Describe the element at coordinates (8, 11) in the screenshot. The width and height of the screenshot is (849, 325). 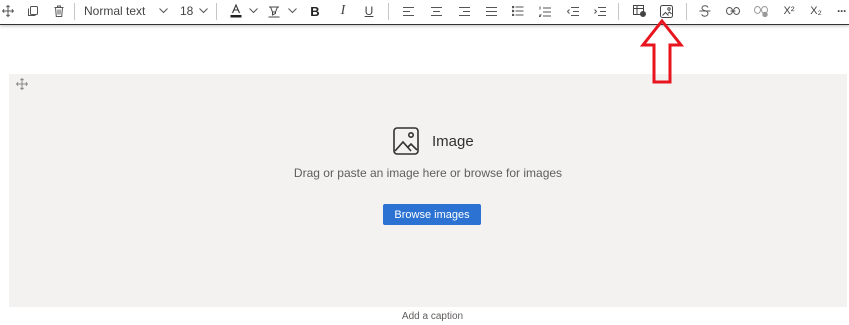
I see `move-icon` at that location.